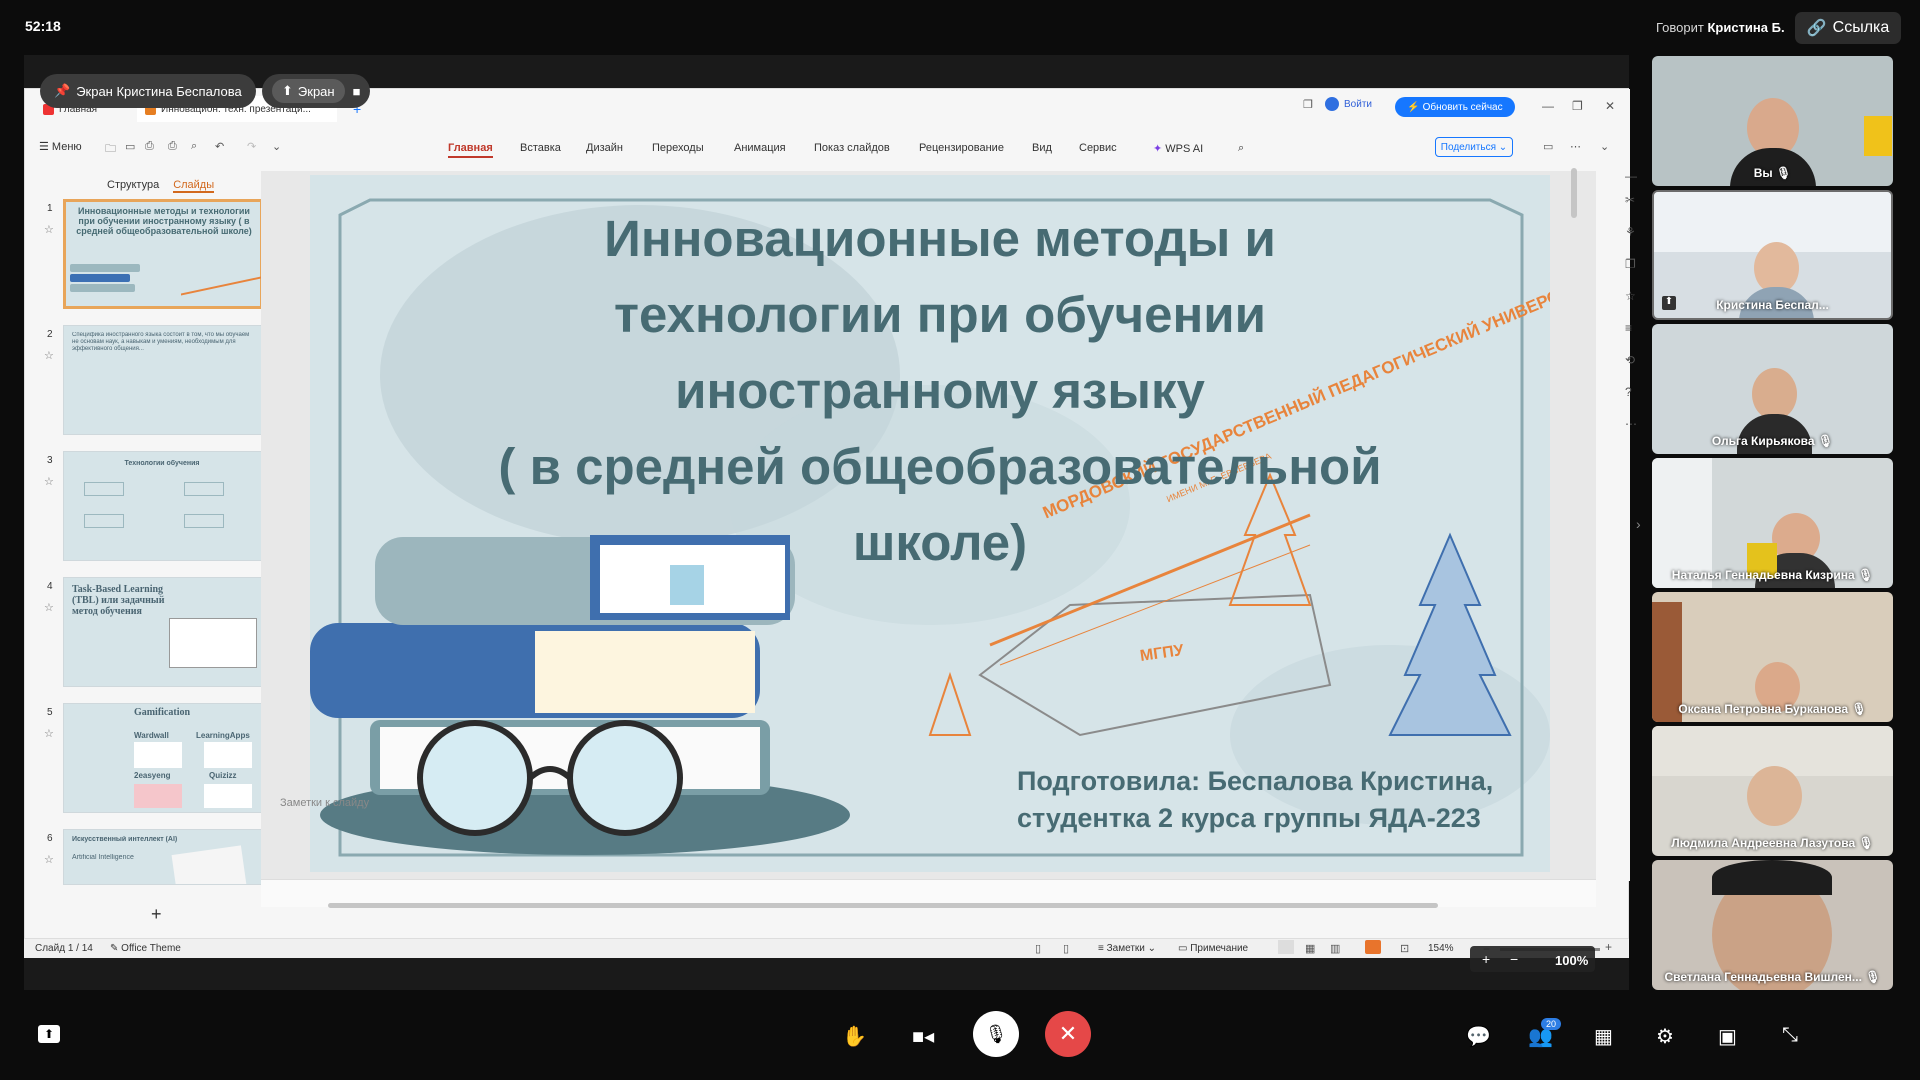  Describe the element at coordinates (1478, 1036) in the screenshot. I see `chat-icon: 💬` at that location.